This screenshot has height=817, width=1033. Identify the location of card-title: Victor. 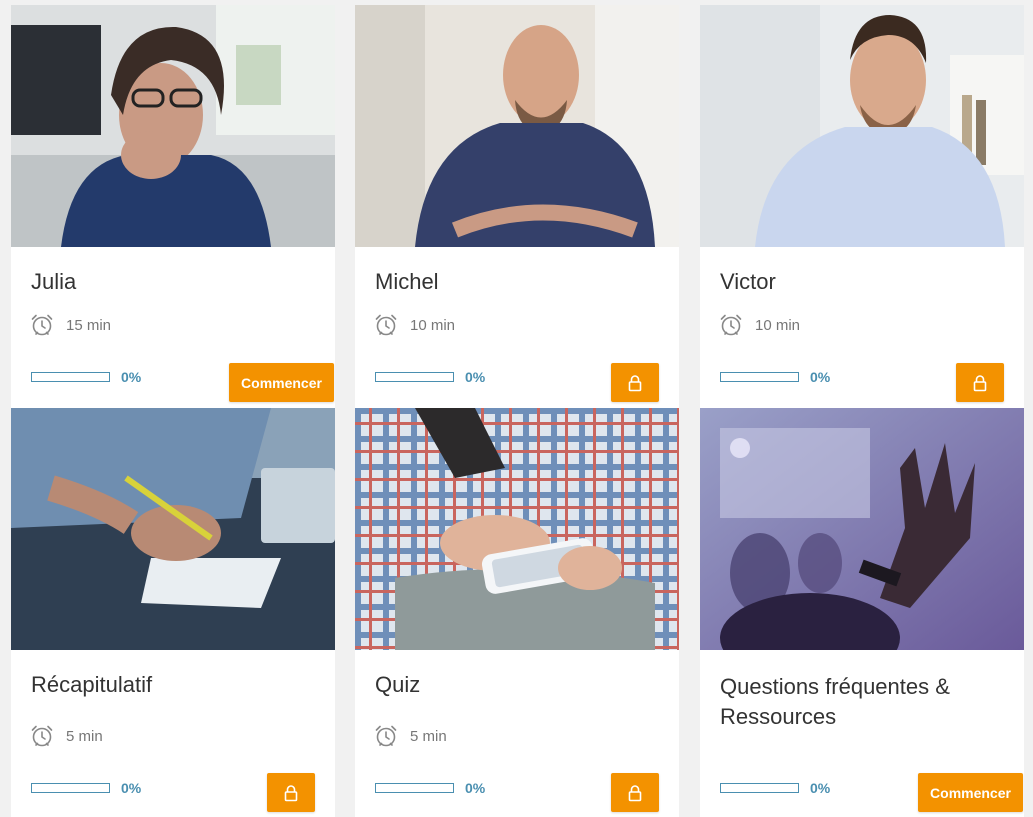
(748, 281).